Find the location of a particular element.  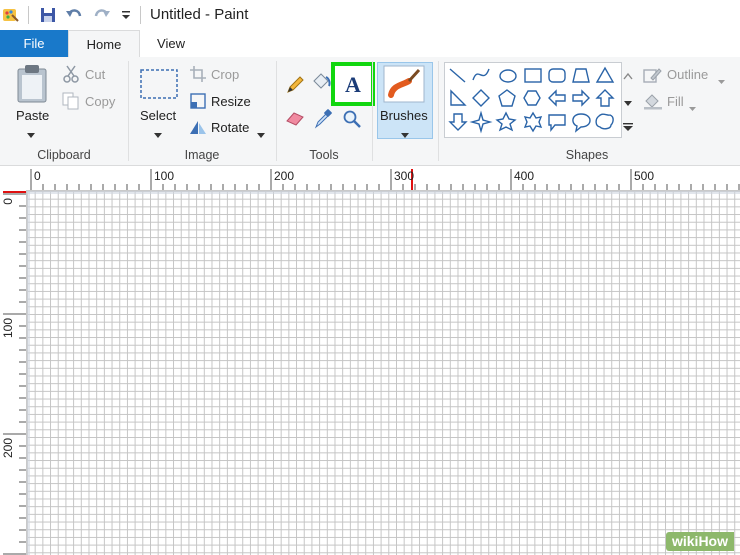

rotate-icon is located at coordinates (198, 129).